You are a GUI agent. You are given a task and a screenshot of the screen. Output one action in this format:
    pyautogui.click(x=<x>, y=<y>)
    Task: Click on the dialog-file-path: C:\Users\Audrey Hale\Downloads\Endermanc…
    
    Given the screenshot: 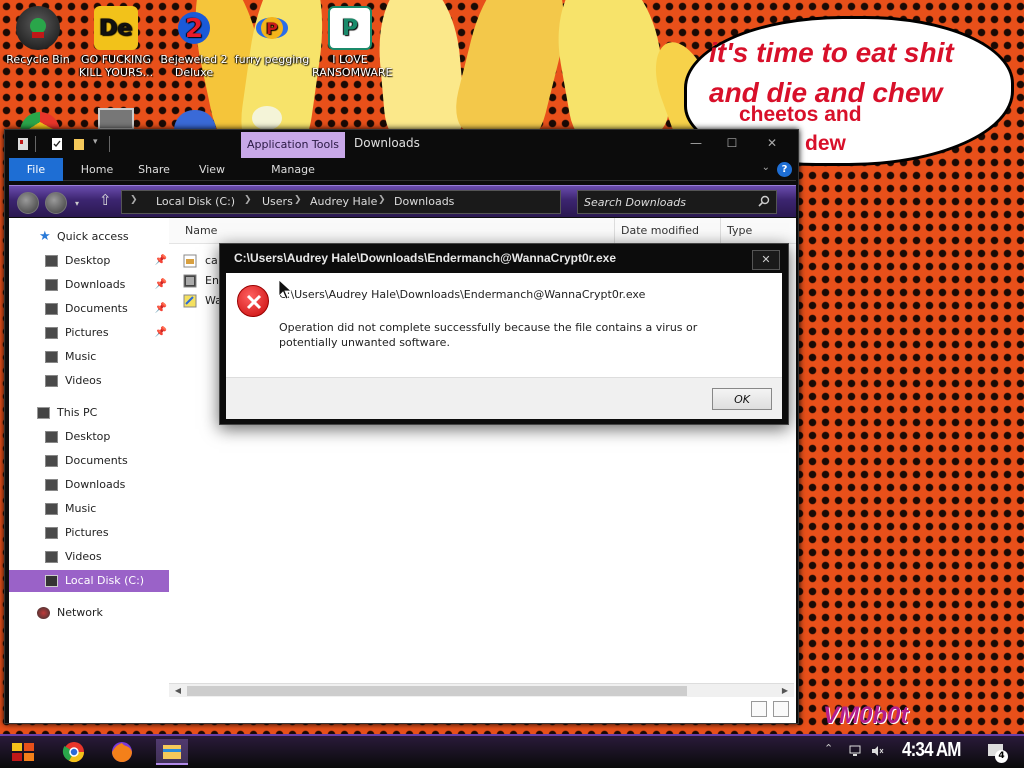 What is the action you would take?
    pyautogui.click(x=462, y=294)
    